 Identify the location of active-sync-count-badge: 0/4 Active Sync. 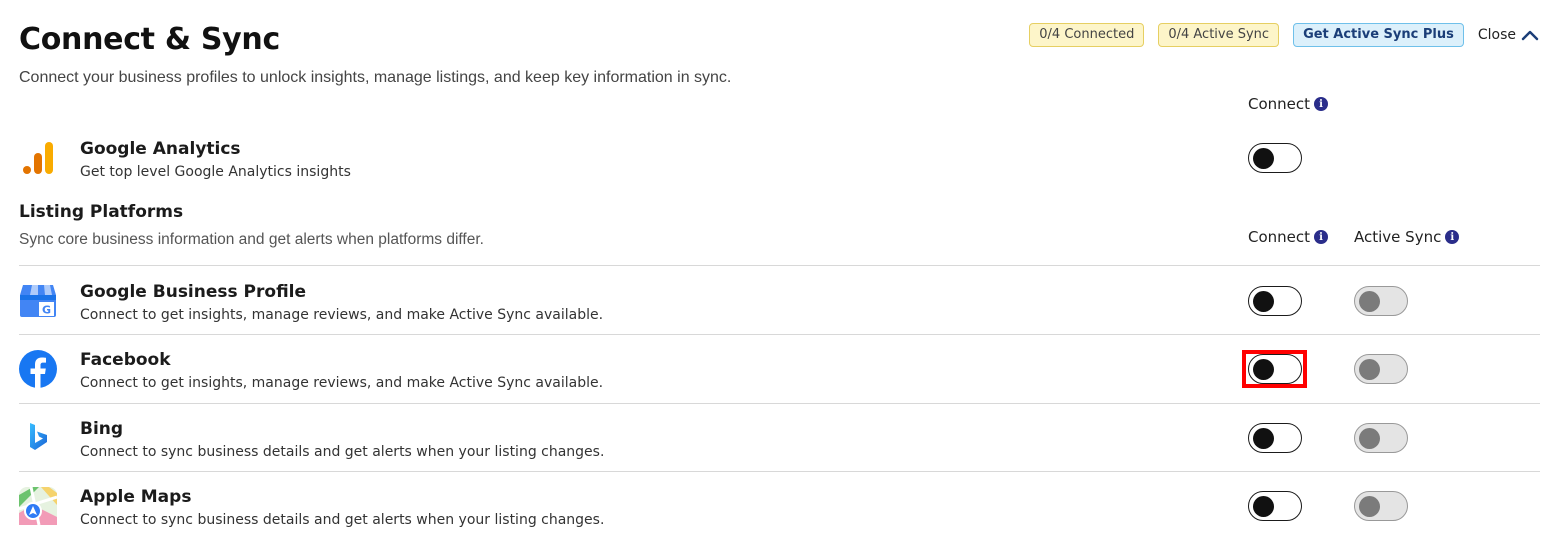
(1219, 35).